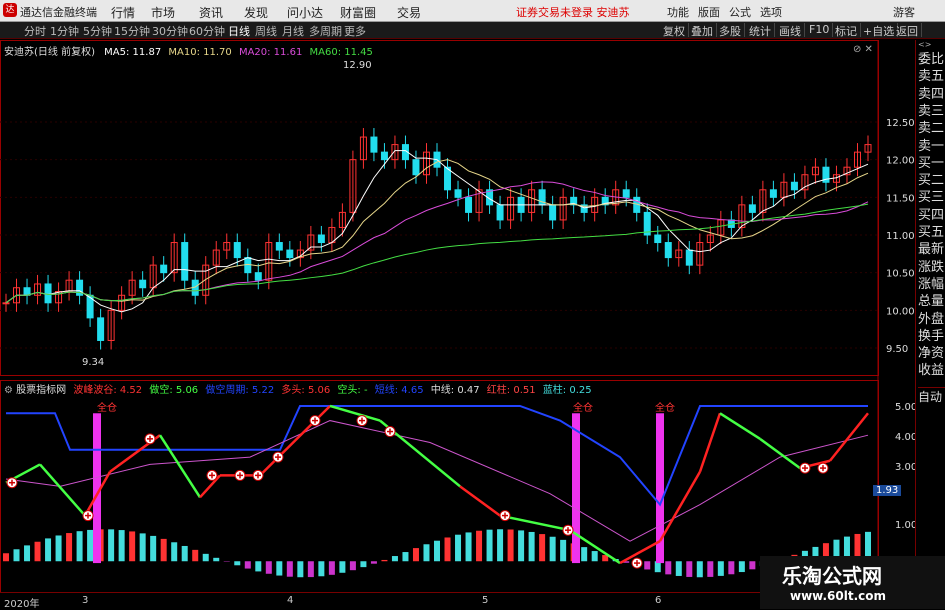 The height and width of the screenshot is (610, 945). What do you see at coordinates (931, 161) in the screenshot?
I see `sidebar-item-6: 买一` at bounding box center [931, 161].